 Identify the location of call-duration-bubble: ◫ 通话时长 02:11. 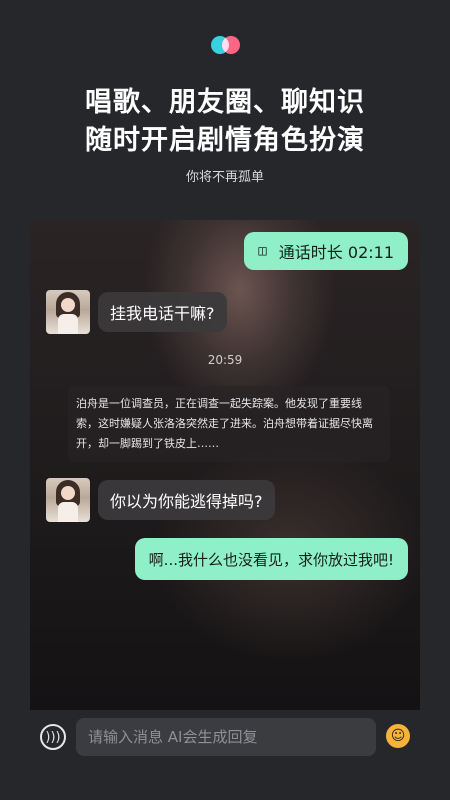
(326, 251).